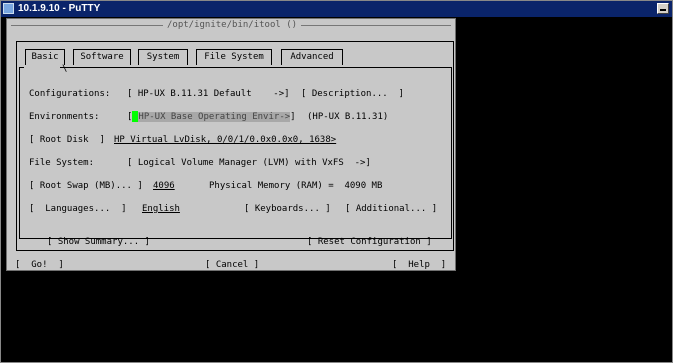  I want to click on root-swap-input: 4096, so click(171, 186).